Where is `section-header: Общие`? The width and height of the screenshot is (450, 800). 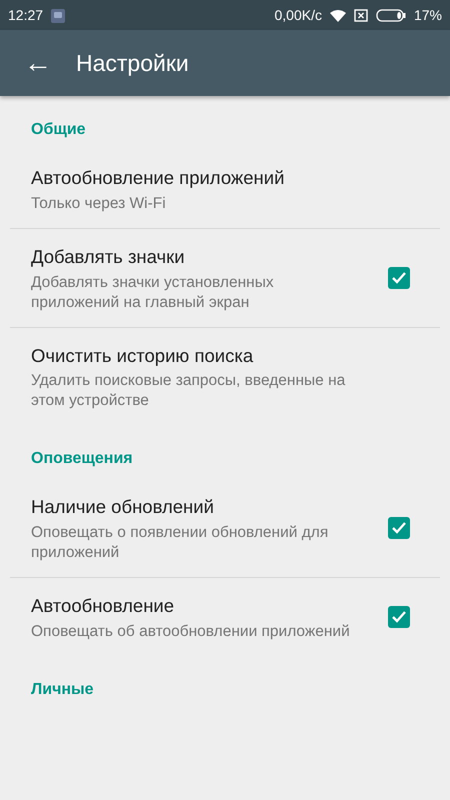
section-header: Общие is located at coordinates (58, 130).